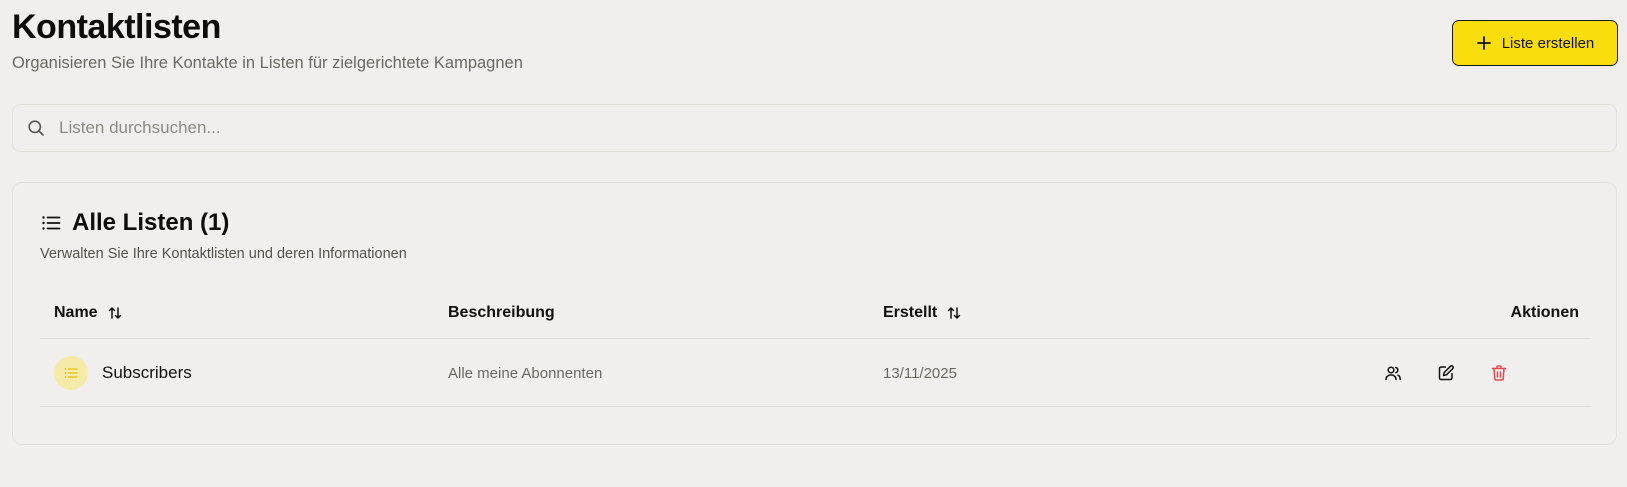  I want to click on search-icon, so click(36, 128).